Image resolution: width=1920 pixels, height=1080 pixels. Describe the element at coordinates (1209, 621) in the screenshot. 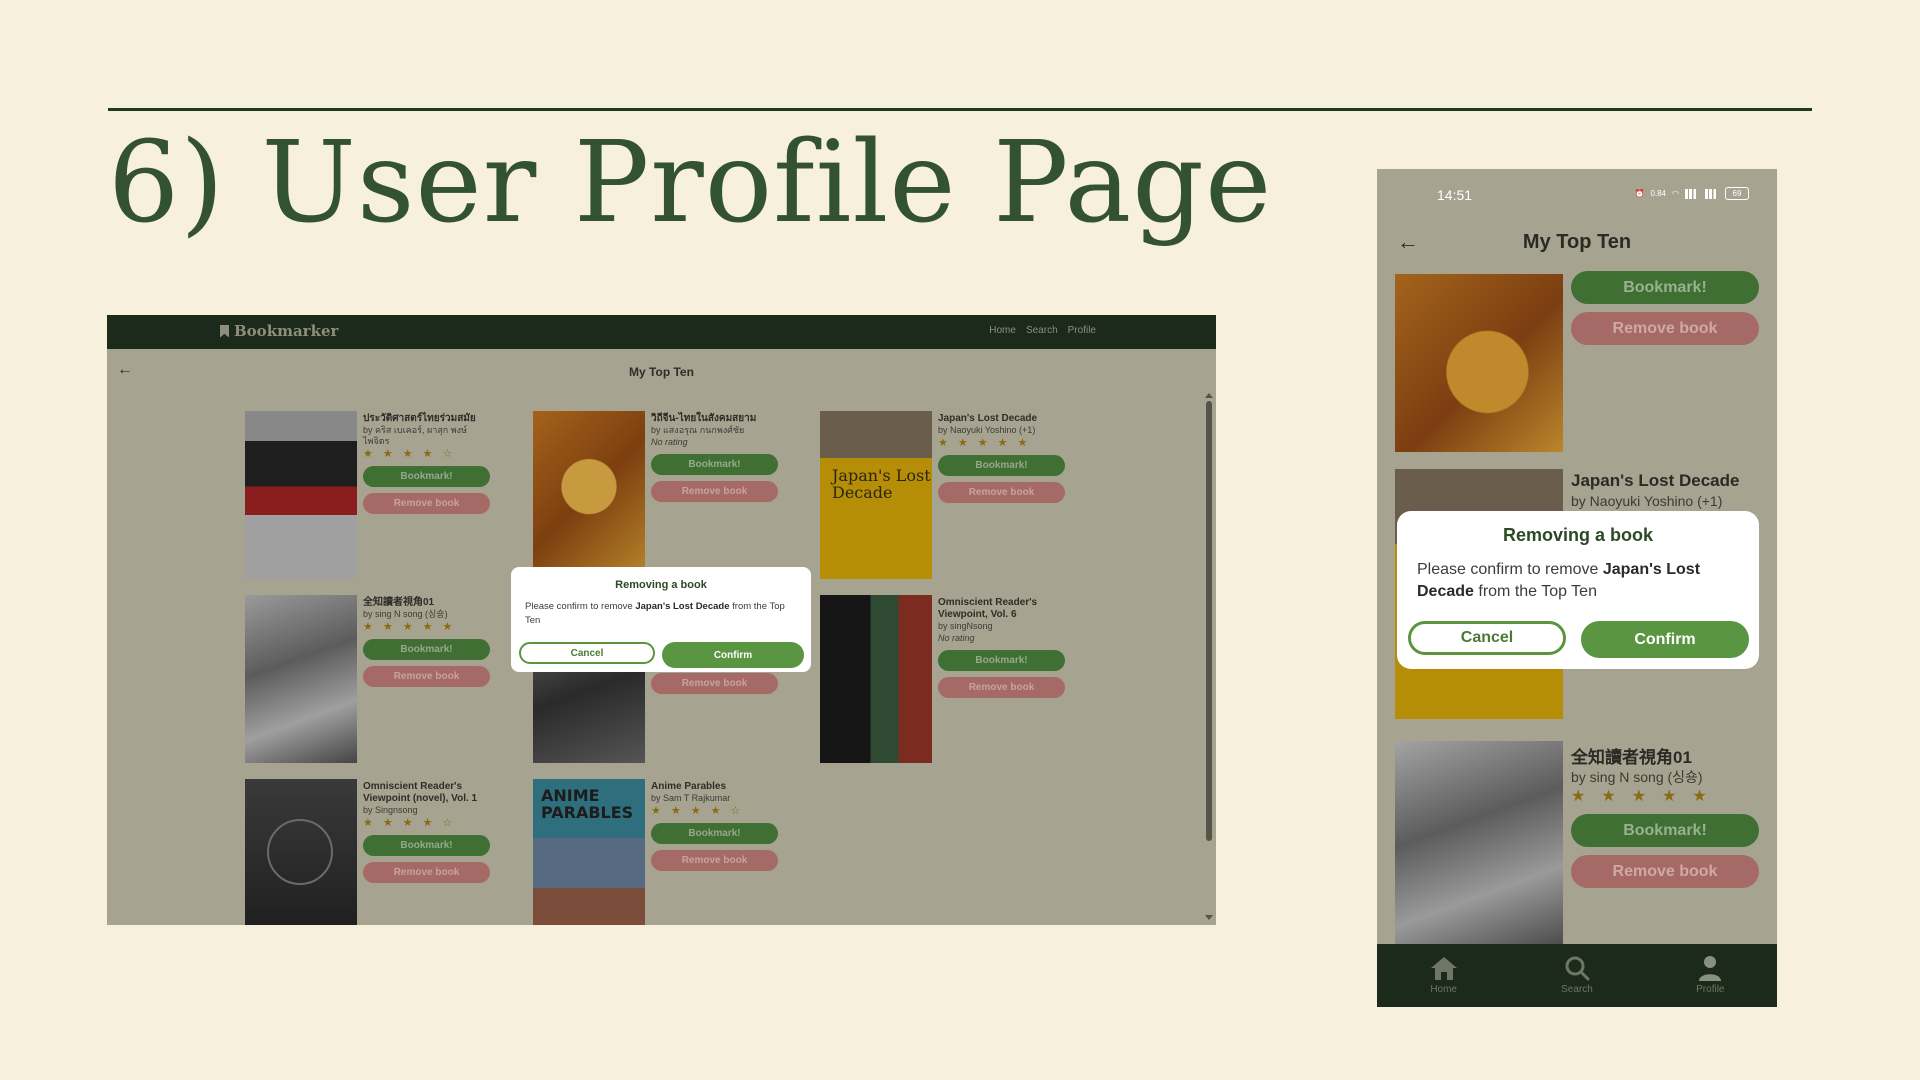

I see `scrollbar` at that location.